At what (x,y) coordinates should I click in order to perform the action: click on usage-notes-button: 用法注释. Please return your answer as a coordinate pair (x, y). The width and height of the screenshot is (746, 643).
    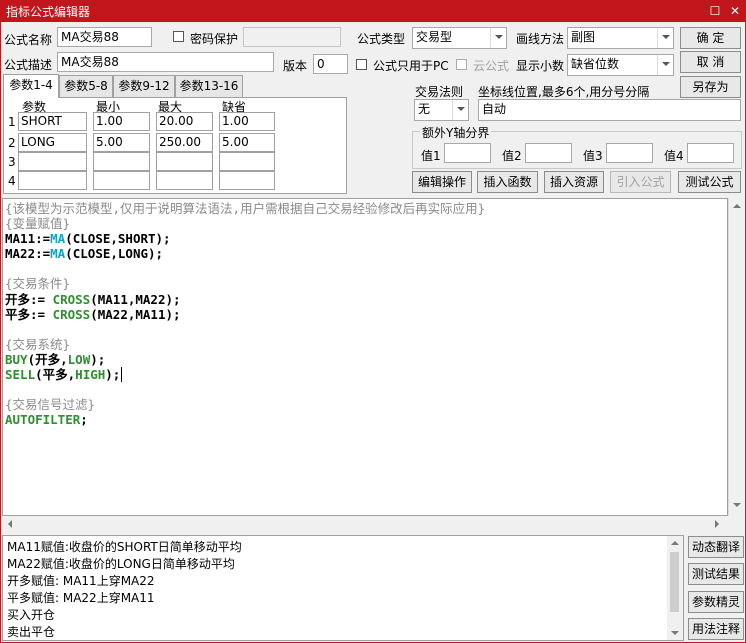
    Looking at the image, I should click on (716, 629).